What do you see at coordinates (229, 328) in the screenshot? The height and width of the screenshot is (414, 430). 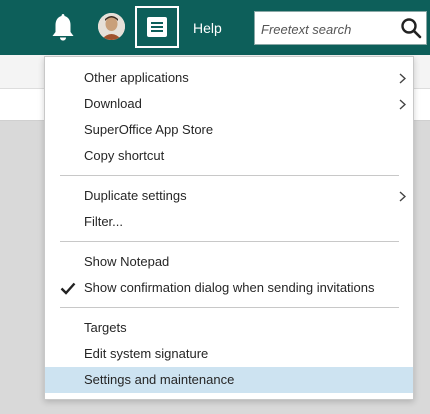 I see `menu-item-targets: Targets` at bounding box center [229, 328].